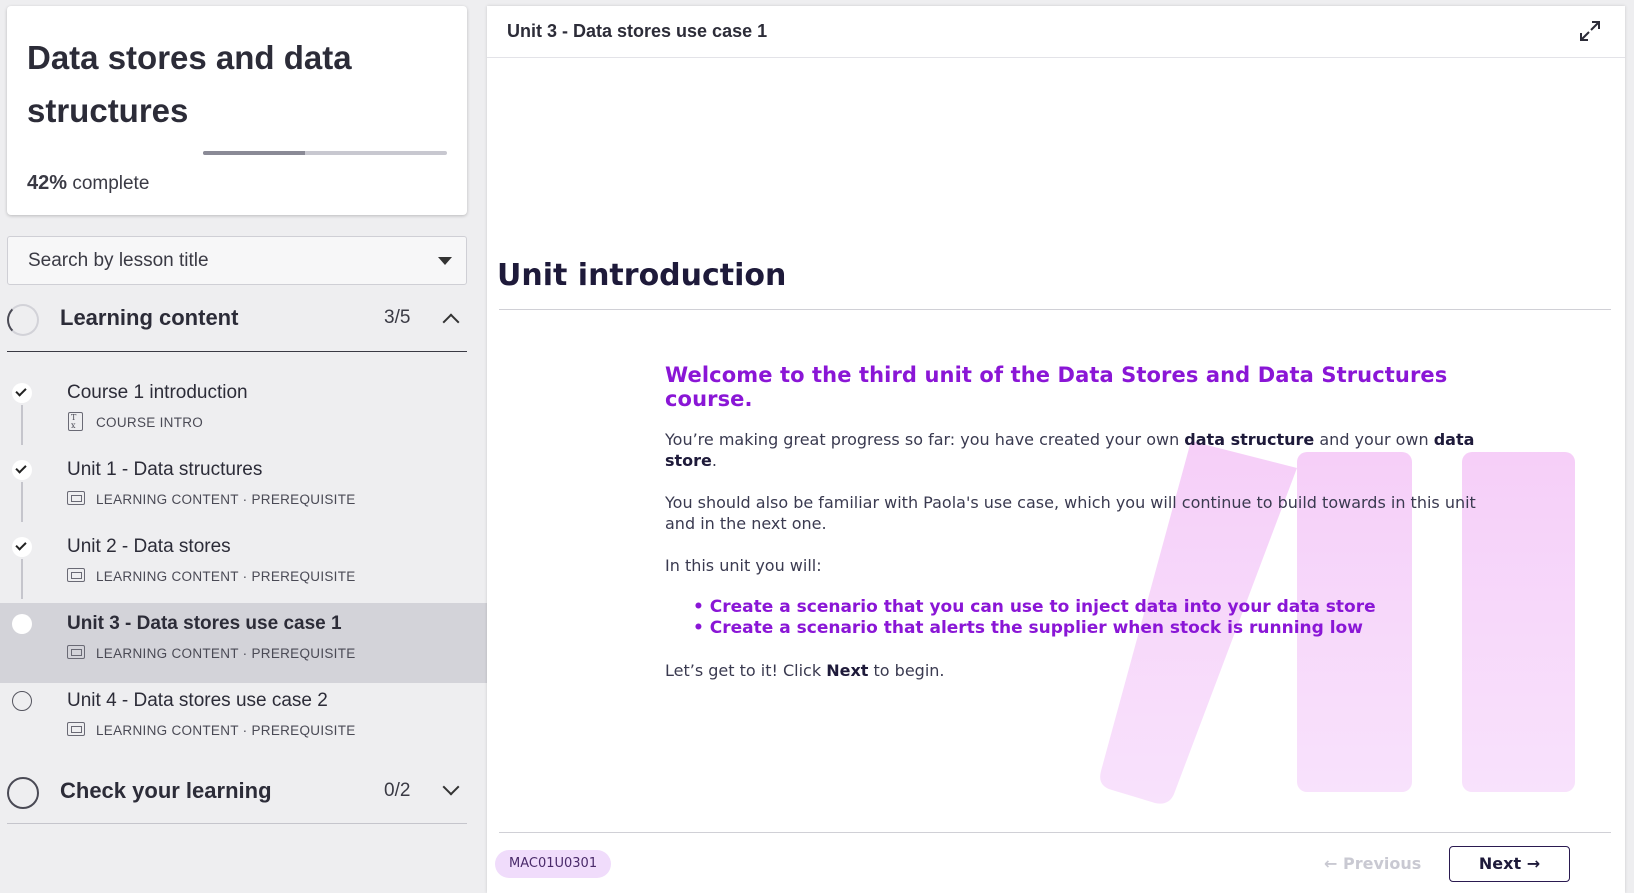 This screenshot has height=893, width=1634. What do you see at coordinates (906, 670) in the screenshot?
I see `text-run: to begin.` at bounding box center [906, 670].